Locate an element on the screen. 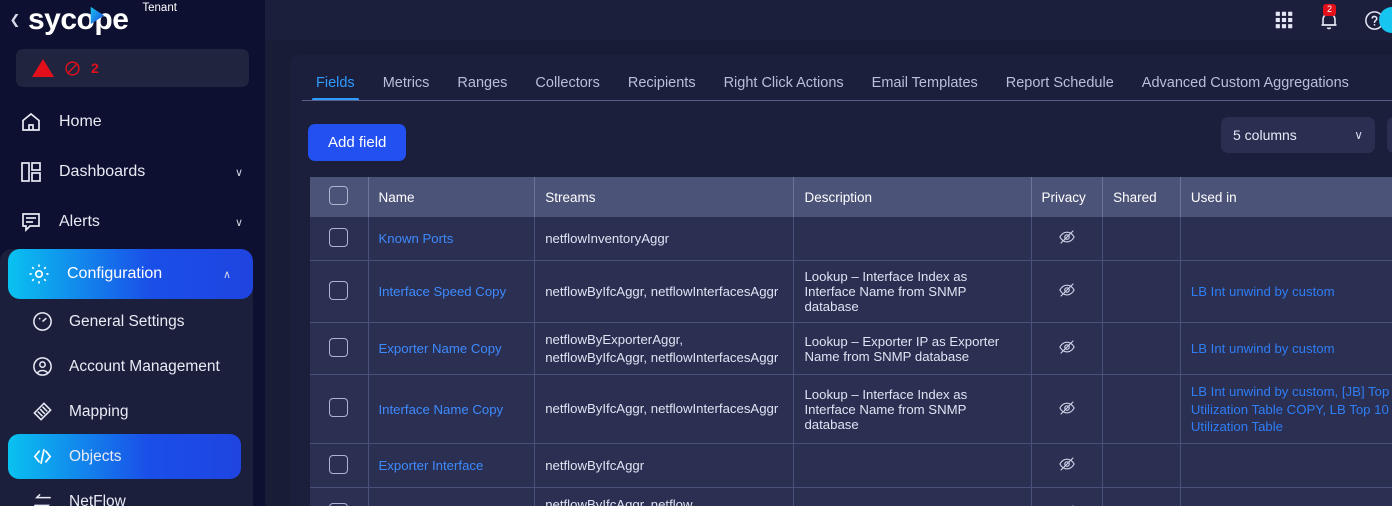  sidebar-item-alerts: Alerts ∨ is located at coordinates (132, 222).